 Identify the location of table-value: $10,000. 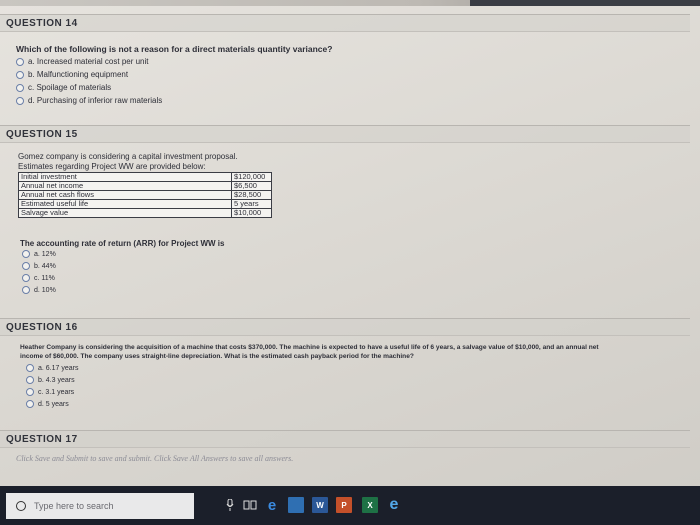
(251, 213).